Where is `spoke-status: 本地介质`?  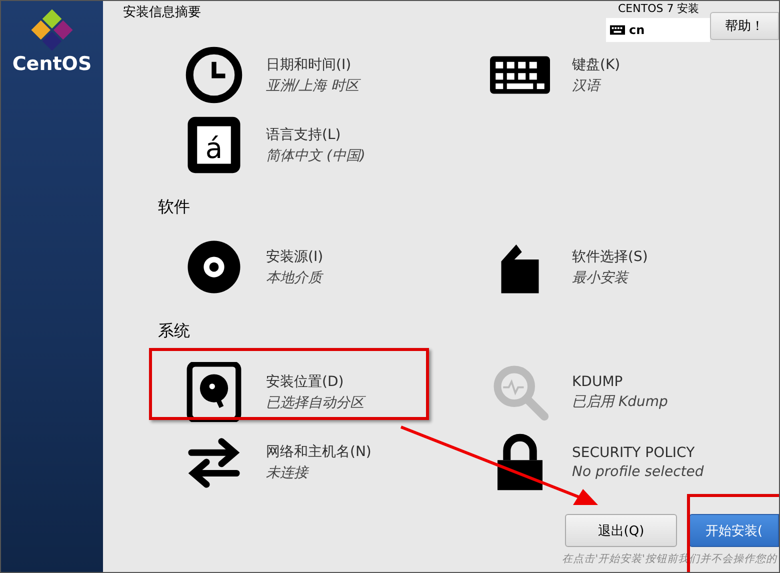
spoke-status: 本地介质 is located at coordinates (295, 277).